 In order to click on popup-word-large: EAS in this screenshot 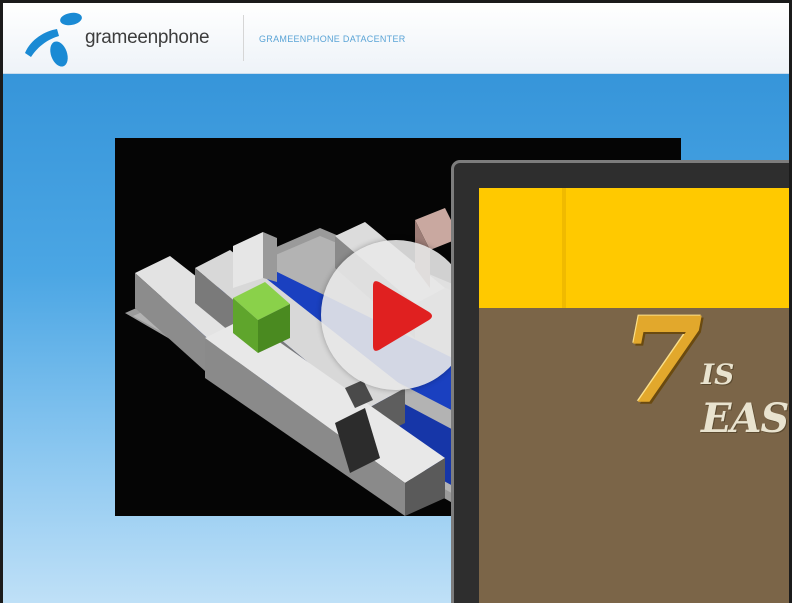, I will do `click(745, 418)`.